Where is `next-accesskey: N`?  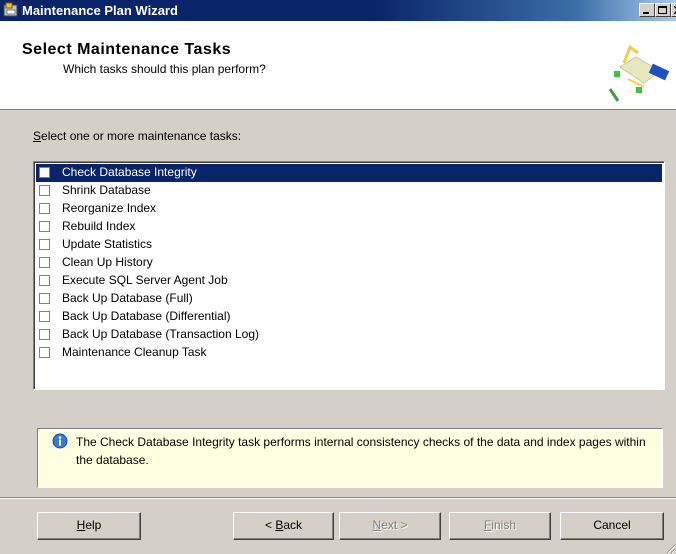
next-accesskey: N is located at coordinates (377, 525).